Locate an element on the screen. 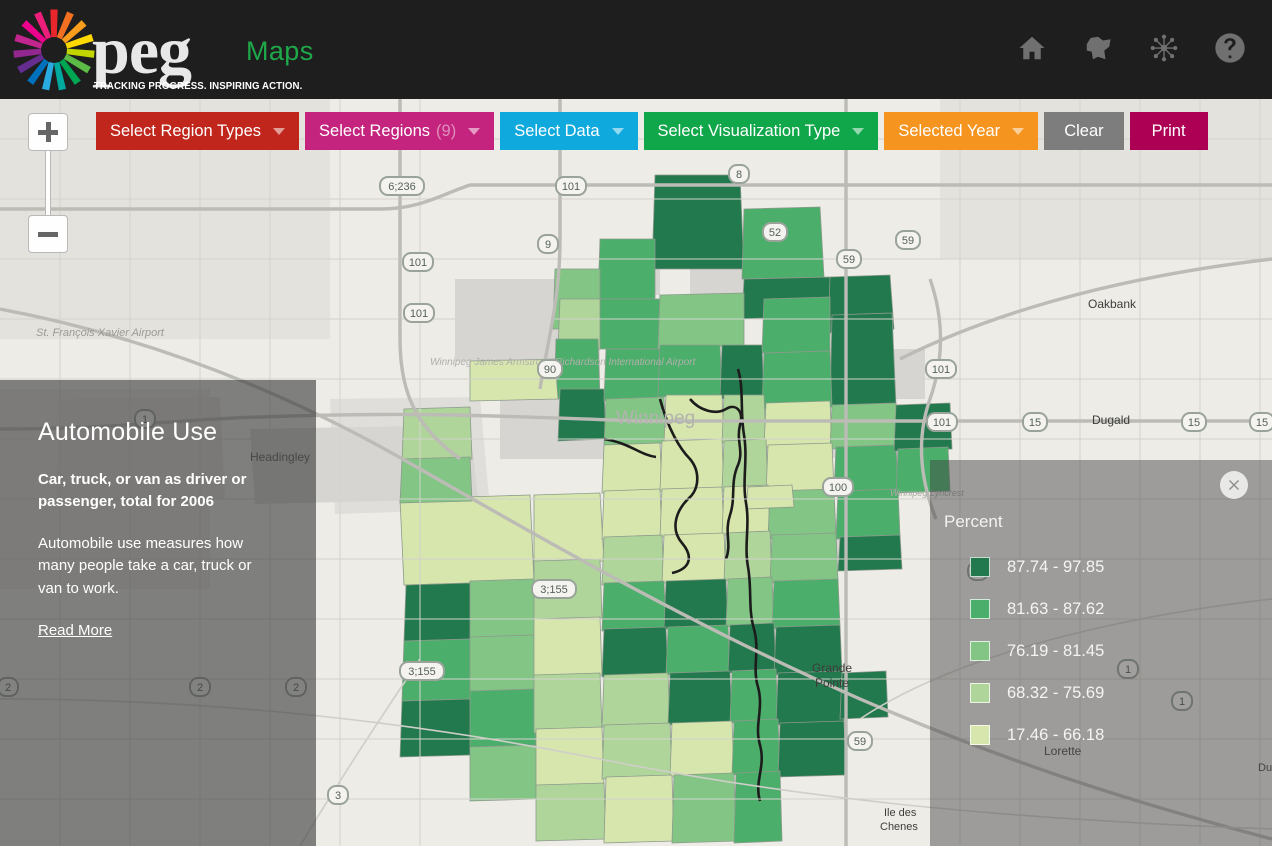 This screenshot has height=846, width=1272. selected-year-button: Selected Year is located at coordinates (961, 131).